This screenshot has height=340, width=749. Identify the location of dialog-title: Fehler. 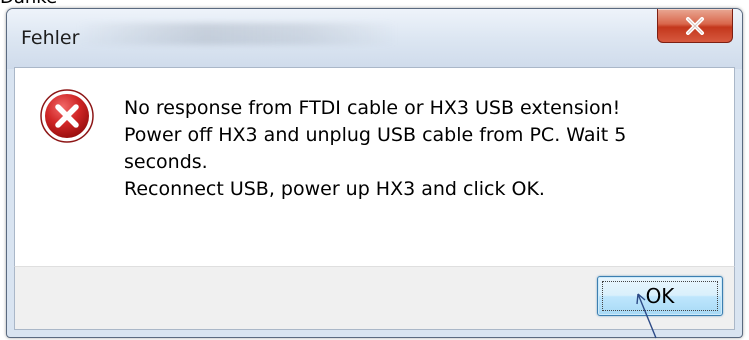
(50, 38).